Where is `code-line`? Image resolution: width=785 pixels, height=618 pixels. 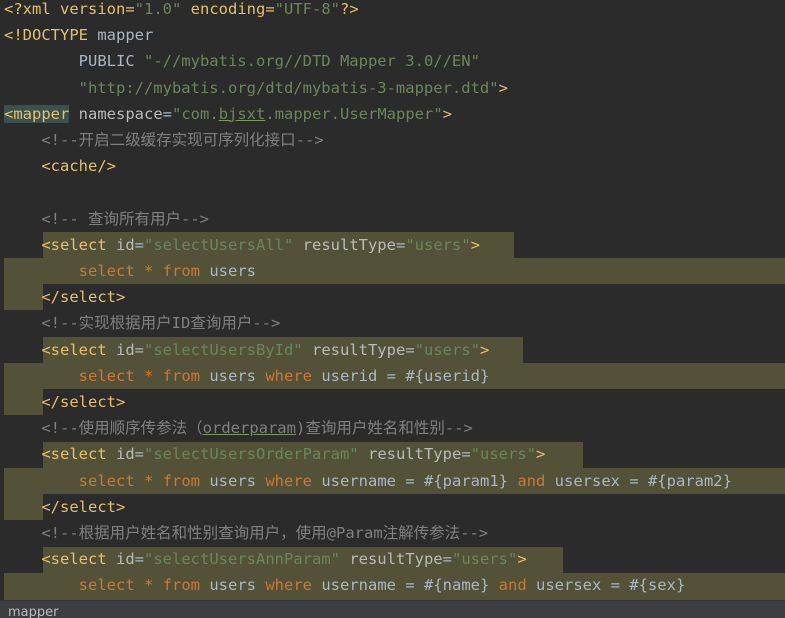
code-line is located at coordinates (394, 192).